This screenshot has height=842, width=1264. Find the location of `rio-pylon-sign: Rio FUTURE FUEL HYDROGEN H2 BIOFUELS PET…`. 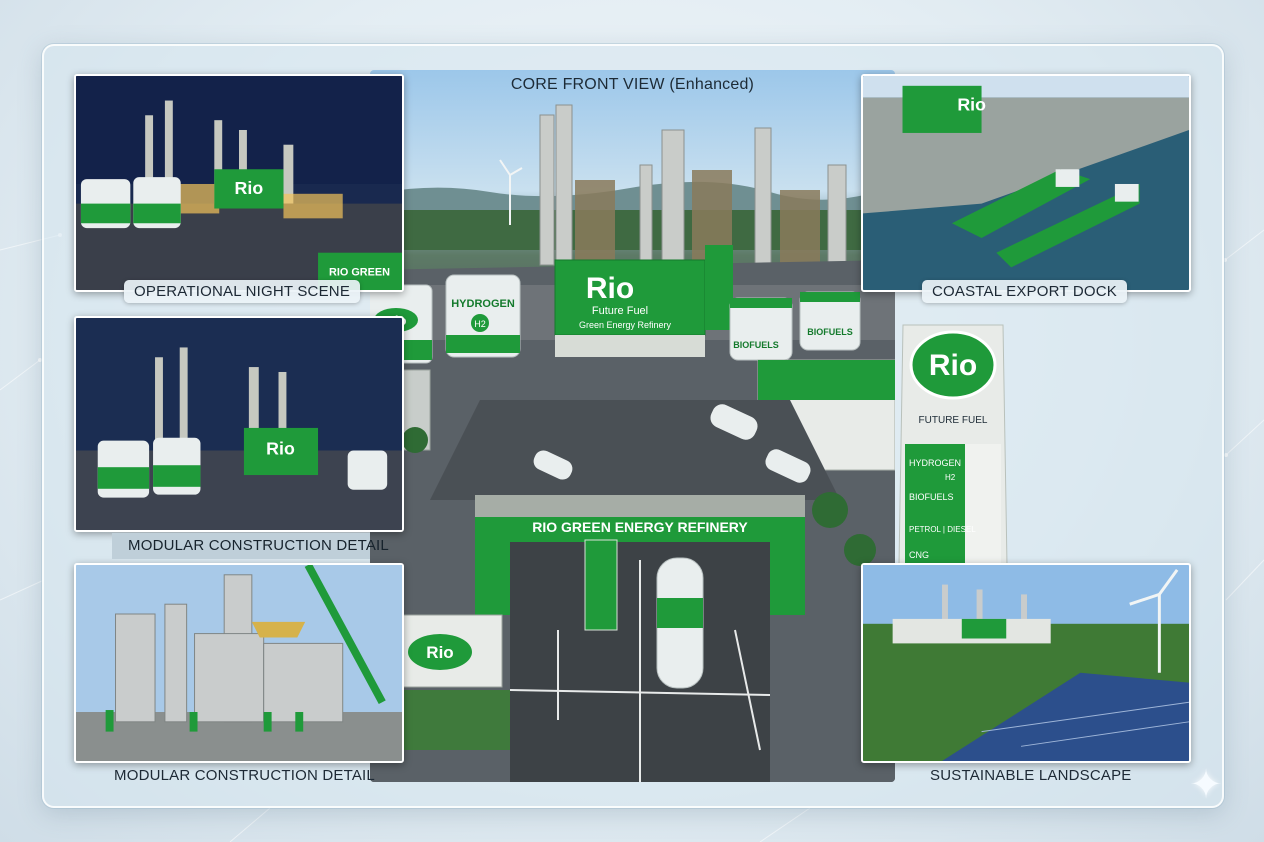

rio-pylon-sign: Rio FUTURE FUEL HYDROGEN H2 BIOFUELS PET… is located at coordinates (953, 445).